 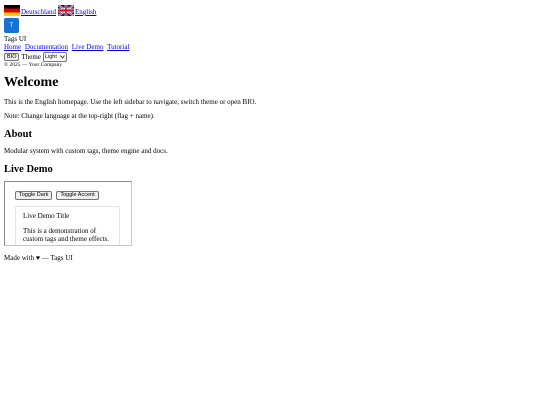 I want to click on about-heading: About, so click(x=18, y=134).